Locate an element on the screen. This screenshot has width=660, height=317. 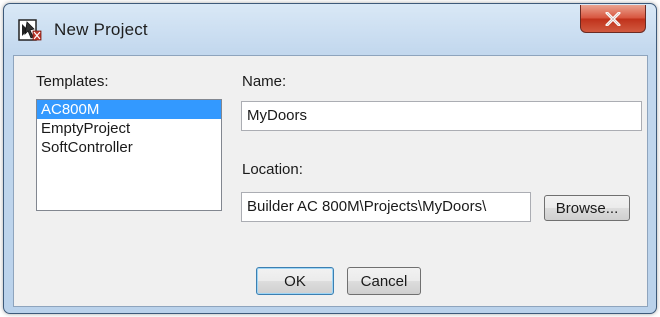
close-button is located at coordinates (613, 19).